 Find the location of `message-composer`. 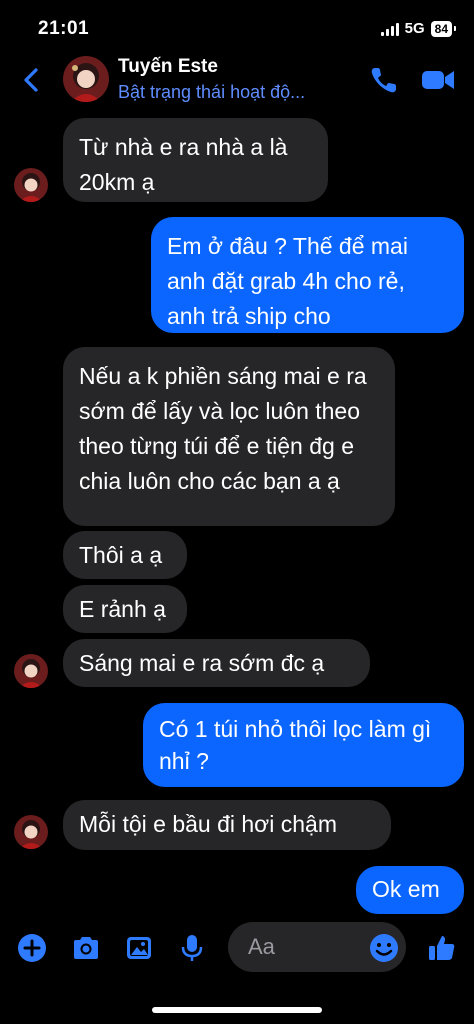

message-composer is located at coordinates (237, 948).